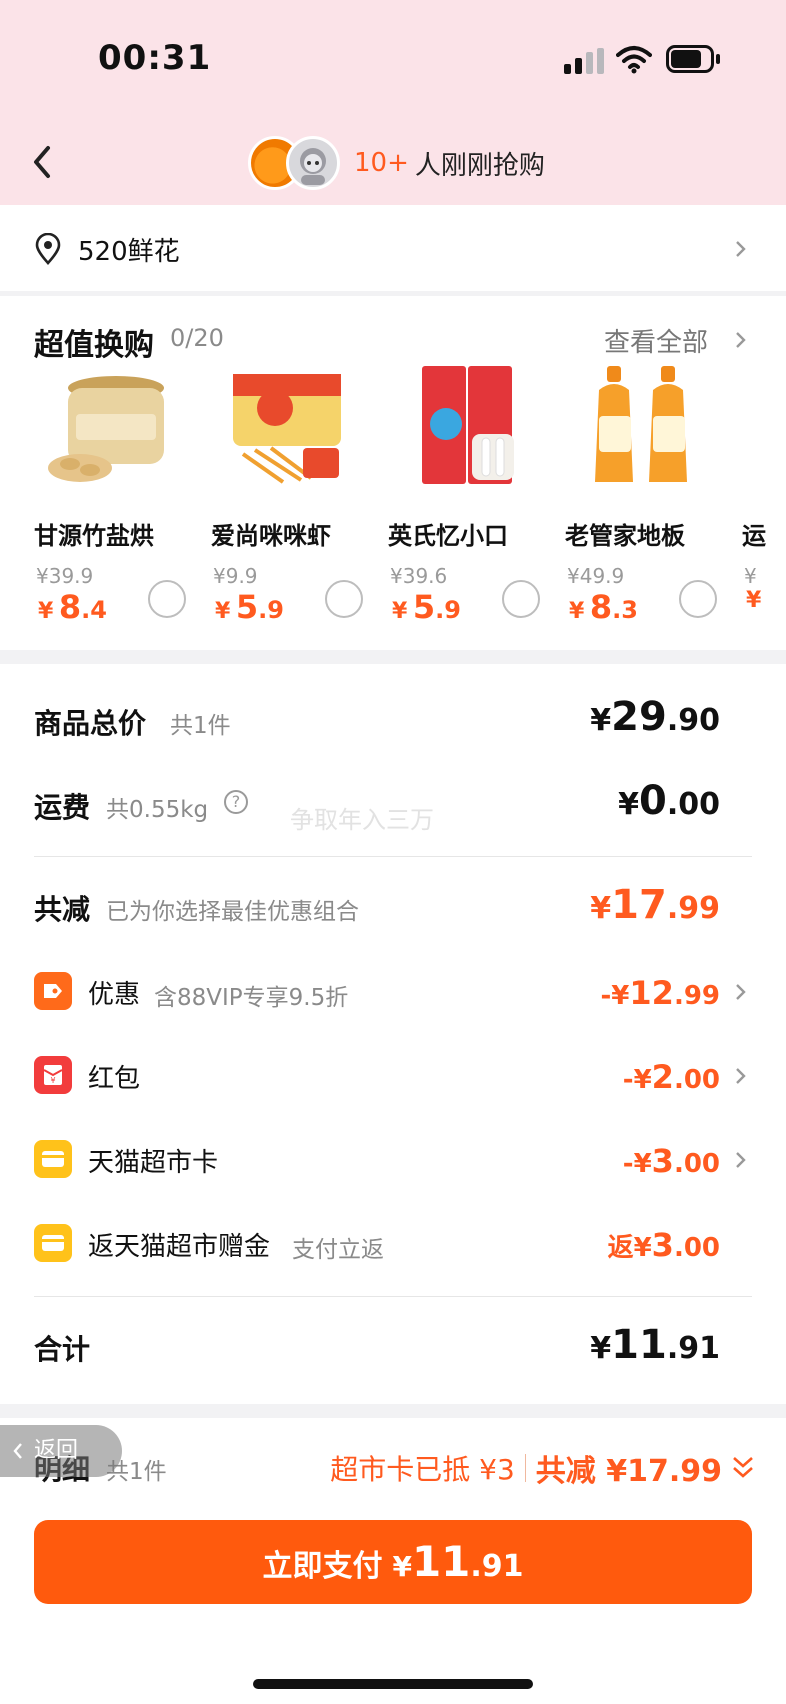 This screenshot has height=1704, width=786. Describe the element at coordinates (287, 429) in the screenshot. I see `shrimp-snack-icon` at that location.